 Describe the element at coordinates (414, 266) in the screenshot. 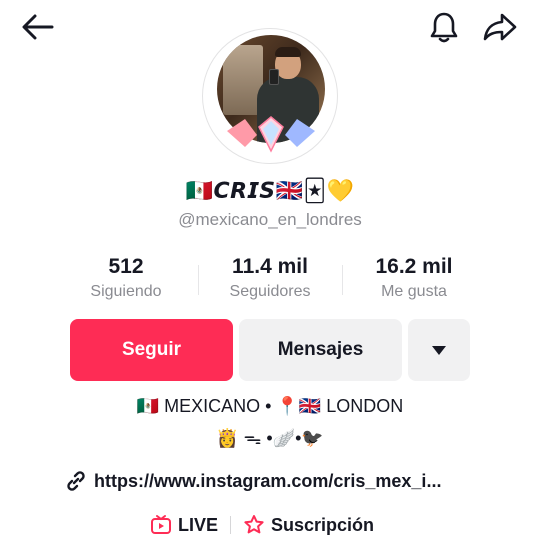

I see `stat-value: 16.2 mil` at that location.